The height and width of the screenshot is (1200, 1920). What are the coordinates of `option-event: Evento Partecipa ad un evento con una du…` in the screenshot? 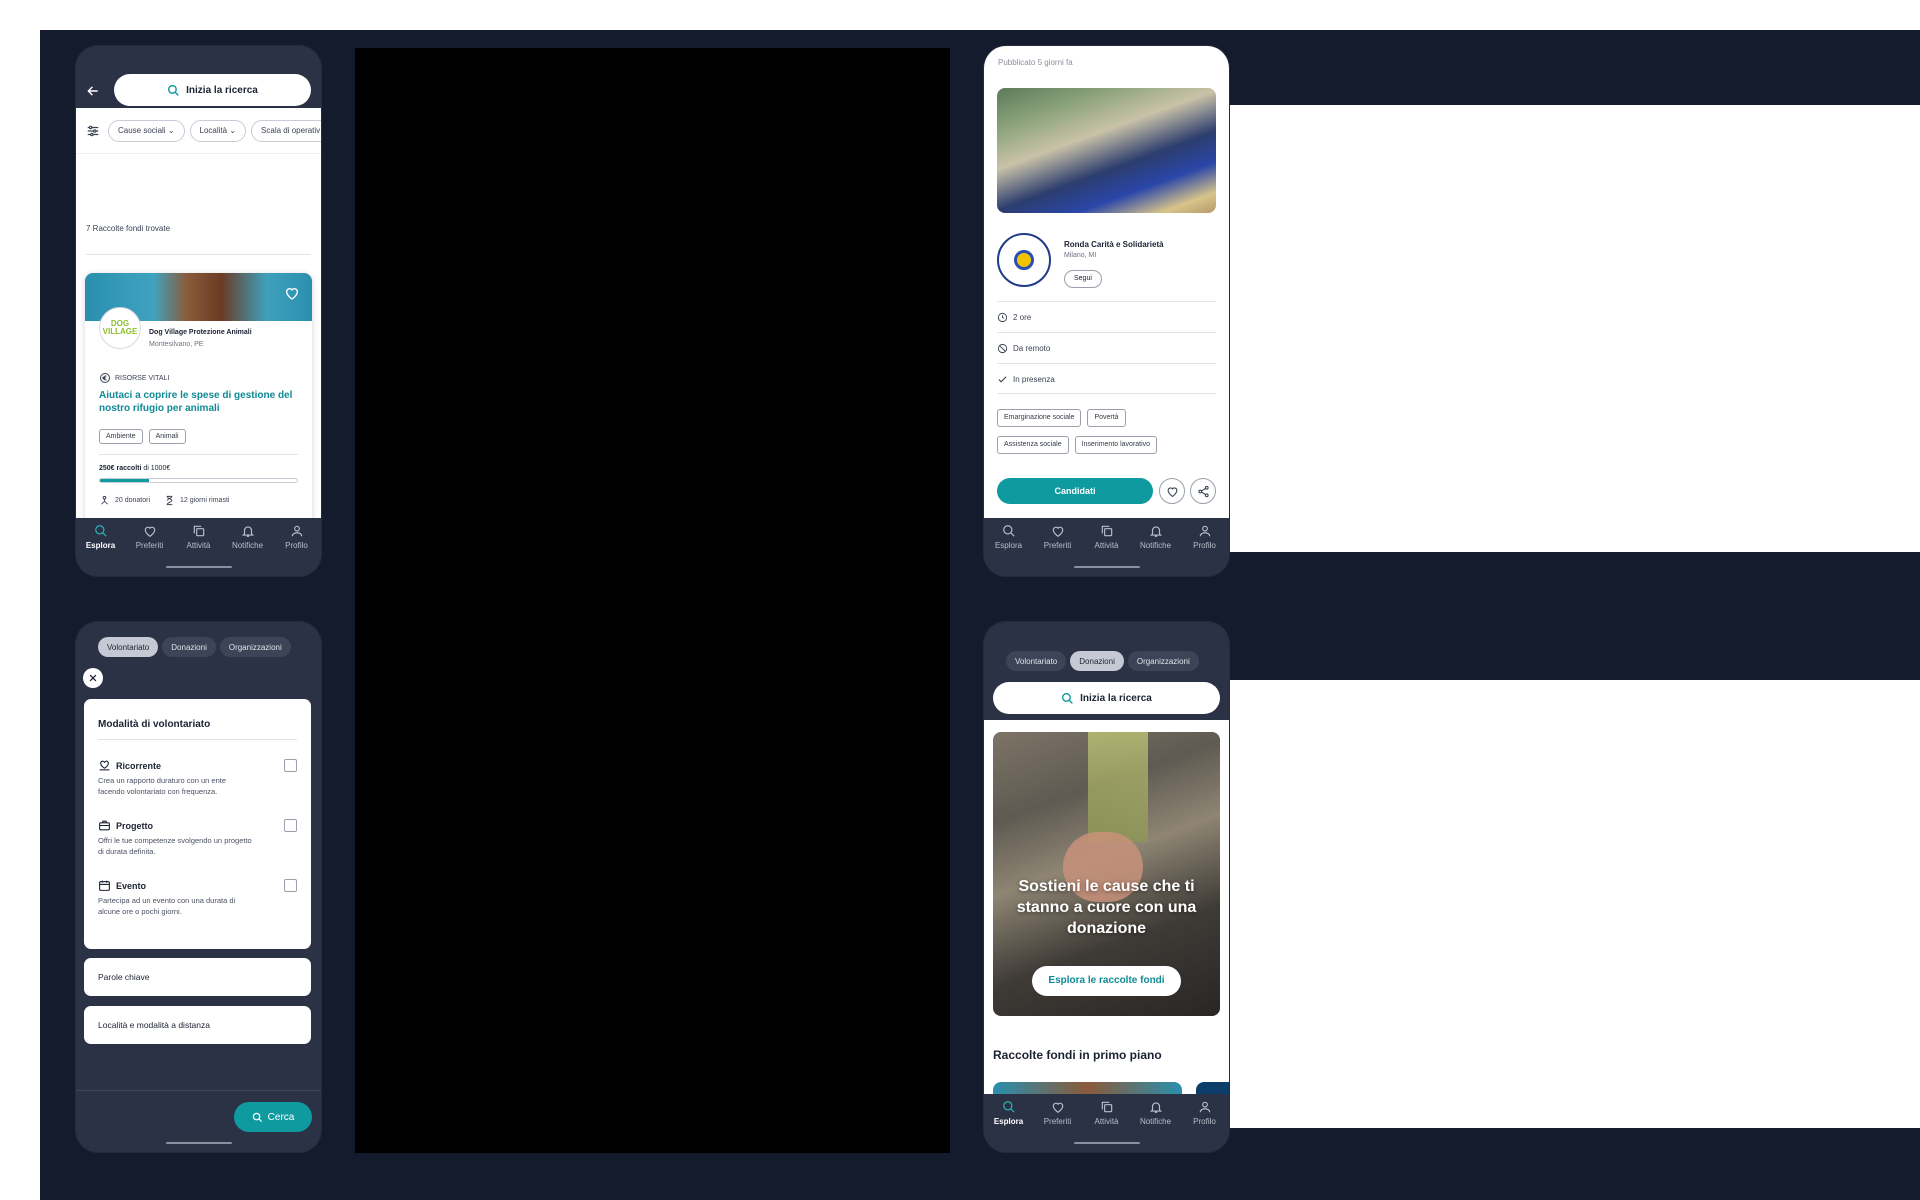 It's located at (197, 898).